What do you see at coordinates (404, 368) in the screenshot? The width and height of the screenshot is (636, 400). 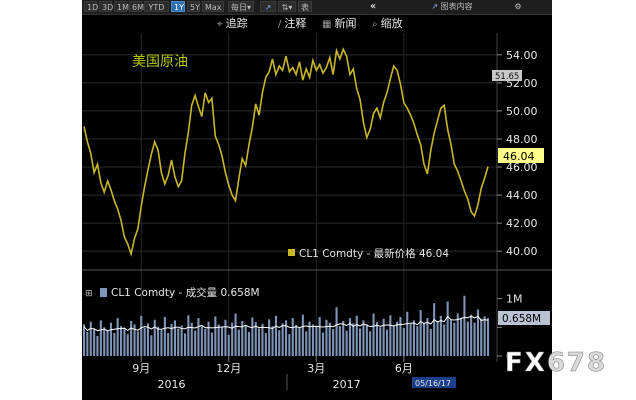 I see `month-label: 6月` at bounding box center [404, 368].